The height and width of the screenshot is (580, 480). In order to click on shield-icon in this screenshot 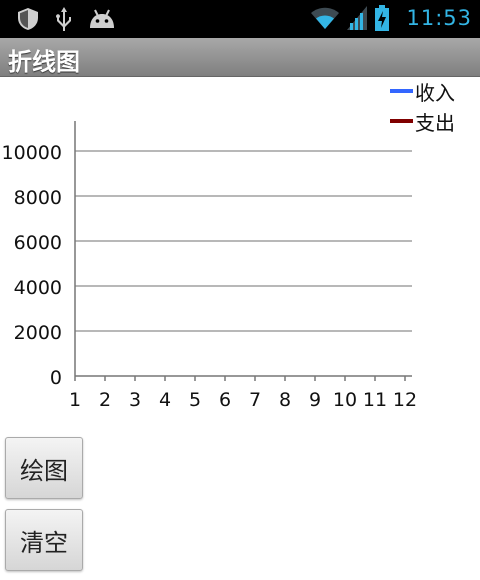, I will do `click(28, 19)`.